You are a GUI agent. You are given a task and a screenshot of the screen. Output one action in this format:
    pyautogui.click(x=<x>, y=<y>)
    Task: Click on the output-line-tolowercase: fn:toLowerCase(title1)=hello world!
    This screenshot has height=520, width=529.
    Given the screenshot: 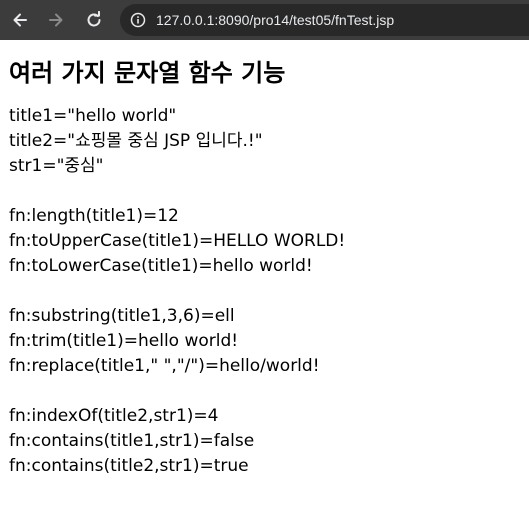 What is the action you would take?
    pyautogui.click(x=161, y=266)
    